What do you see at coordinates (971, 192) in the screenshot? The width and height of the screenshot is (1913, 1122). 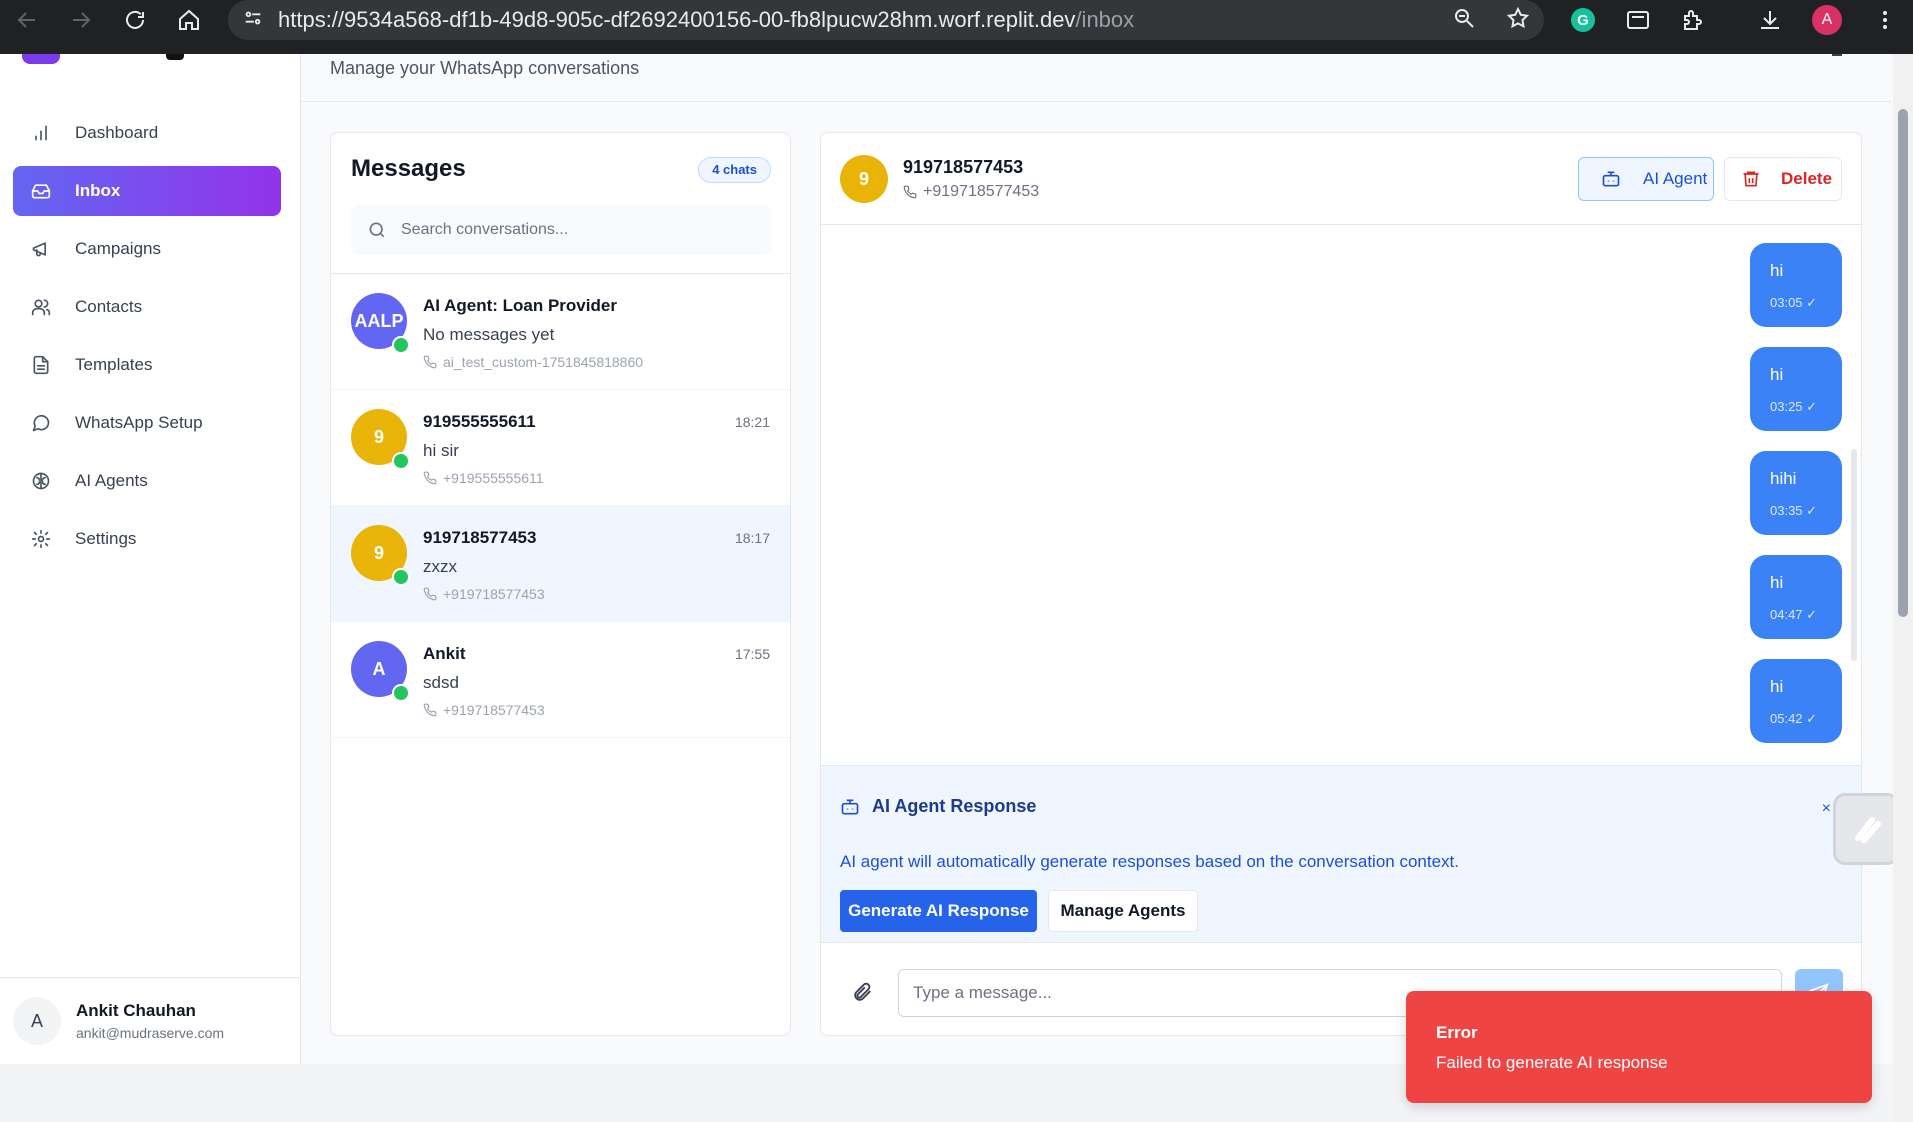 I see `contact-phone: +919718577453` at bounding box center [971, 192].